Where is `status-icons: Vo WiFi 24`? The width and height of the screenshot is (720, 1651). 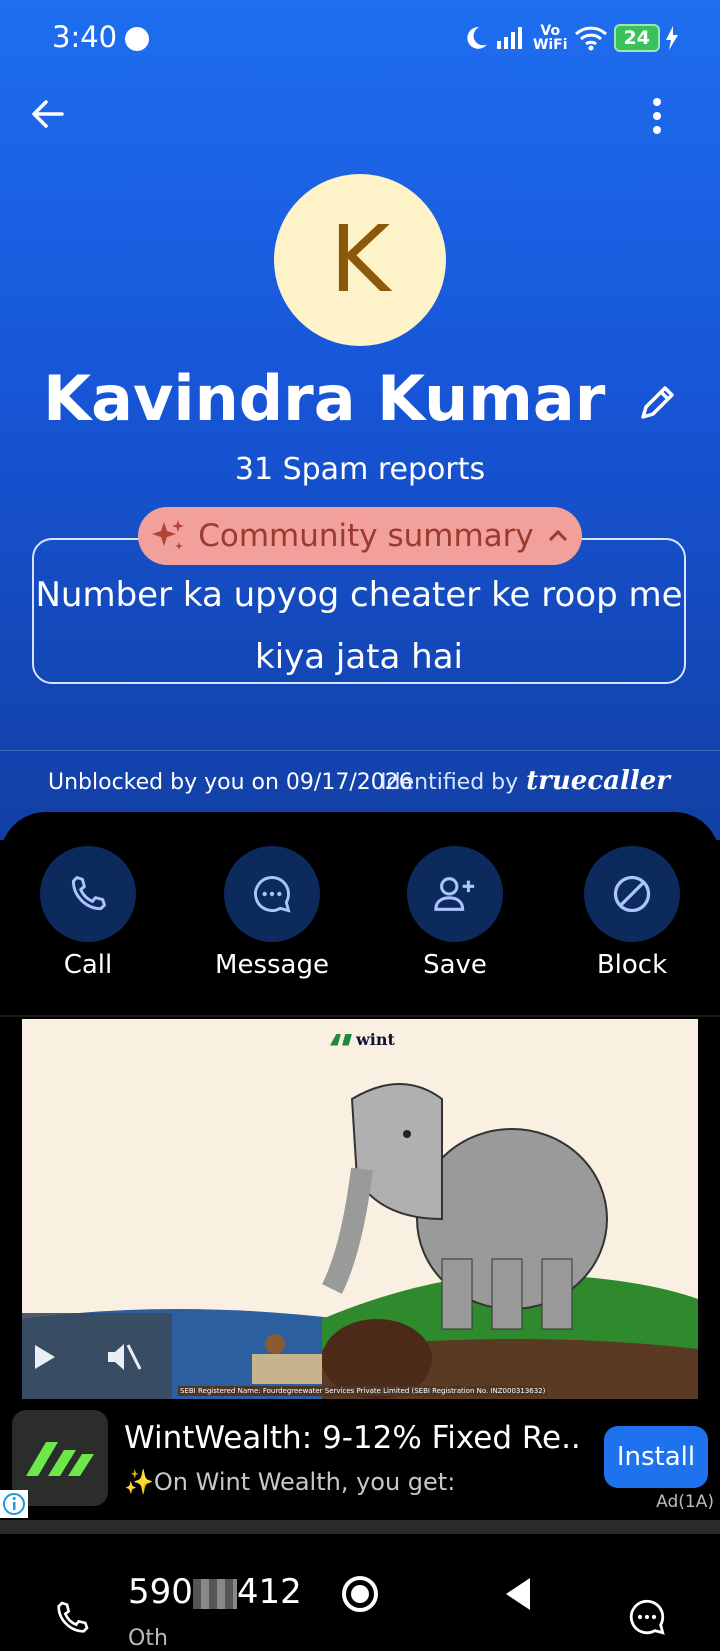
status-icons: Vo WiFi 24 is located at coordinates (570, 38).